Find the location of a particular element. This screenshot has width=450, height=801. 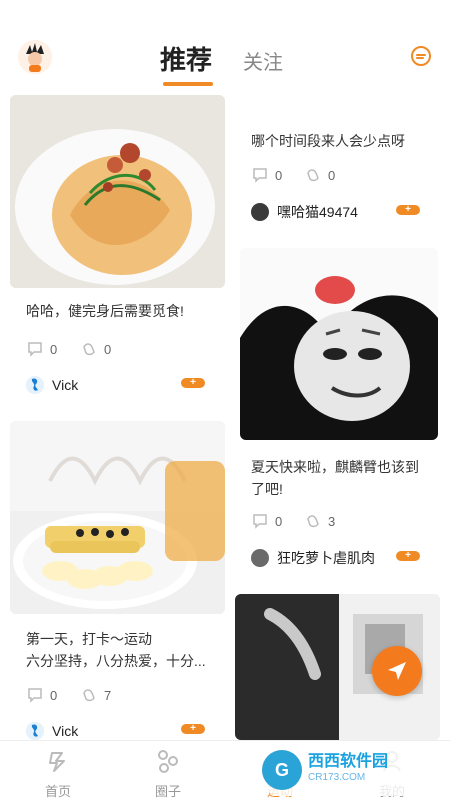

top-bar: 推荐 关注 is located at coordinates (225, 45).